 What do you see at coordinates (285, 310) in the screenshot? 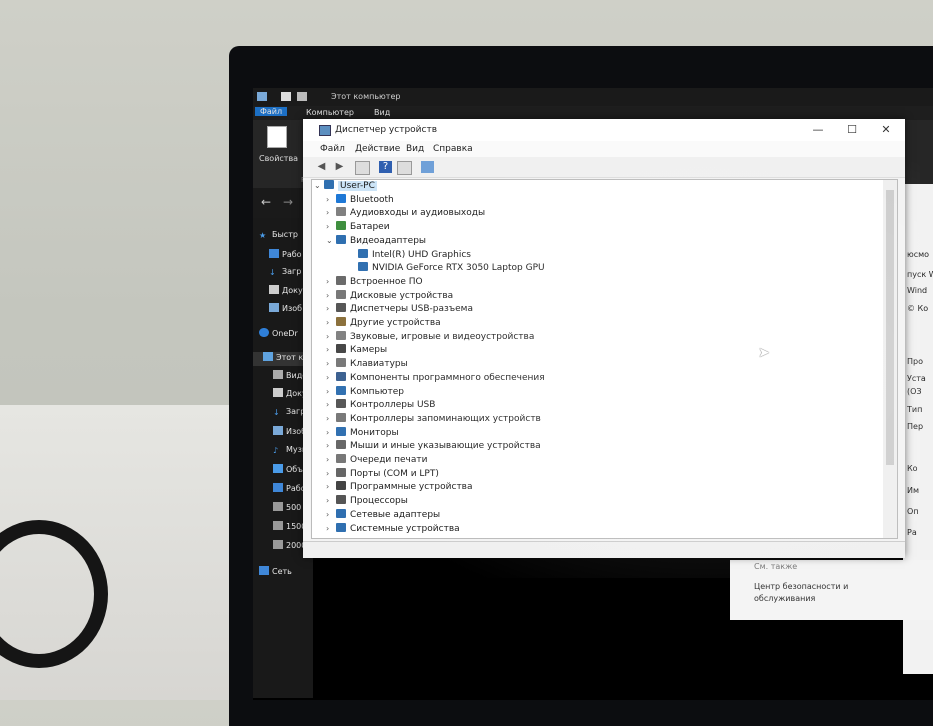
I see `sidebar-pictures: Изоб` at bounding box center [285, 310].